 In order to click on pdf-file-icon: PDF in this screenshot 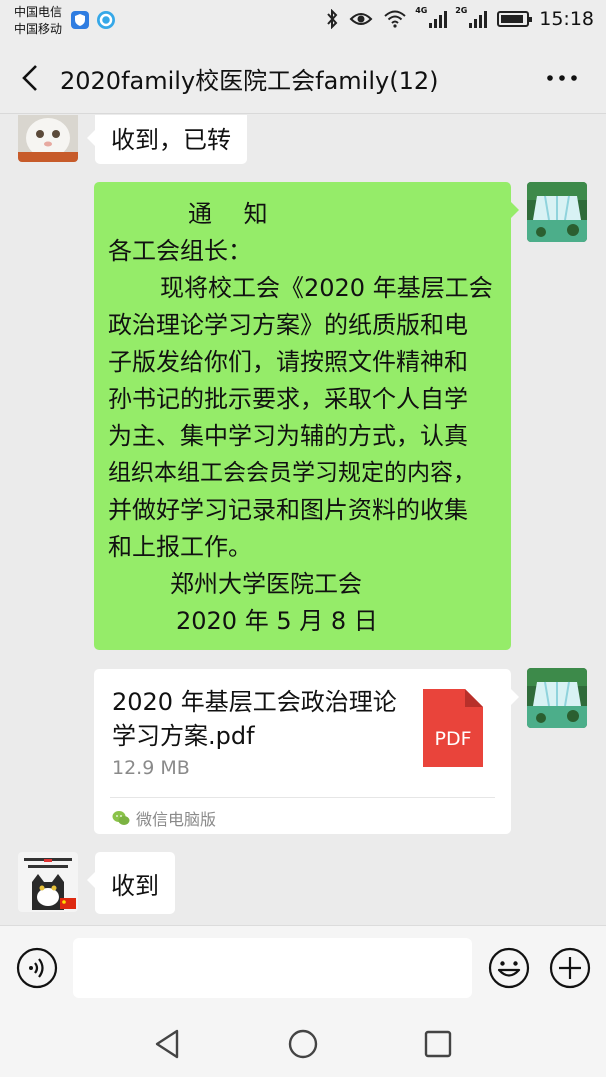, I will do `click(453, 728)`.